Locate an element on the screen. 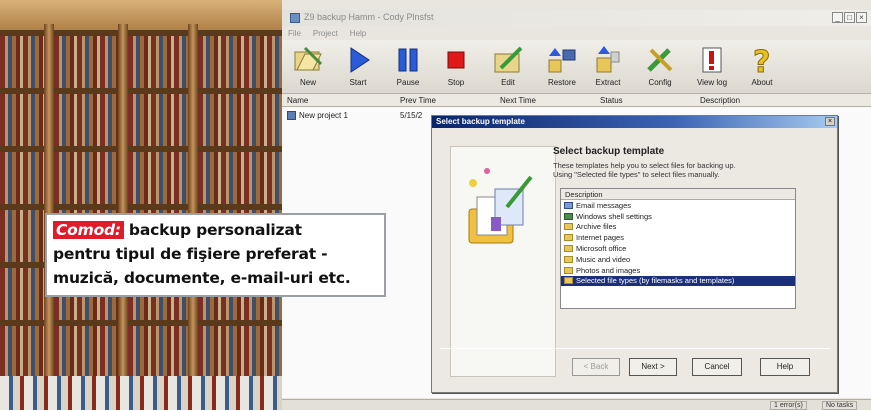  template-list-header: Description is located at coordinates (678, 194).